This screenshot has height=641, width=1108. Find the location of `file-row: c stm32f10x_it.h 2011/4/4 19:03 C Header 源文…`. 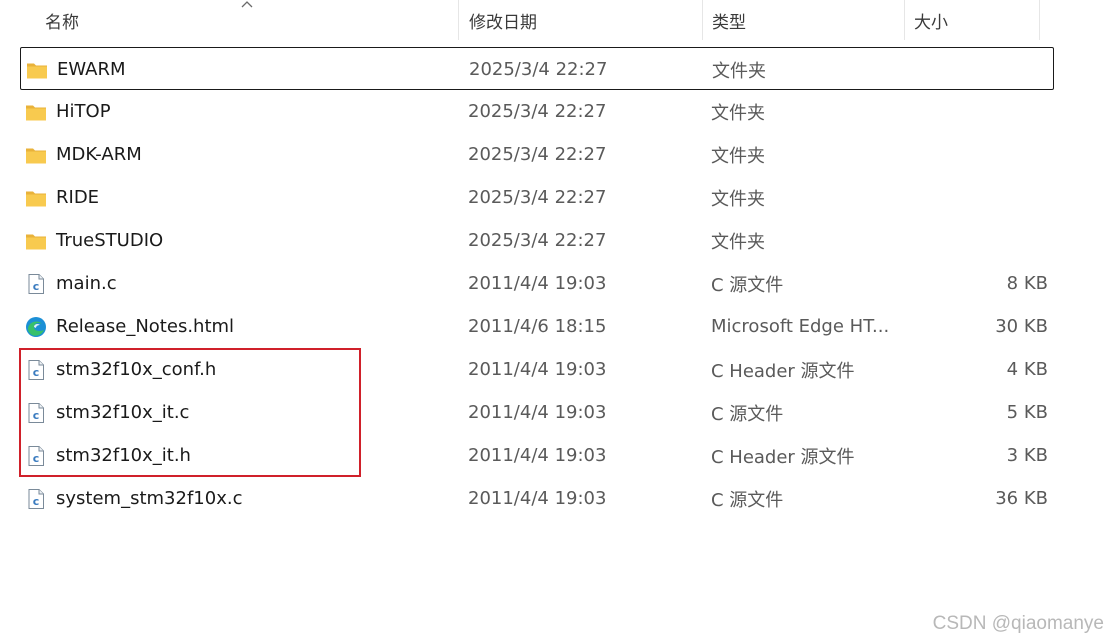

file-row: c stm32f10x_it.h 2011/4/4 19:03 C Header 源文… is located at coordinates (537, 455).